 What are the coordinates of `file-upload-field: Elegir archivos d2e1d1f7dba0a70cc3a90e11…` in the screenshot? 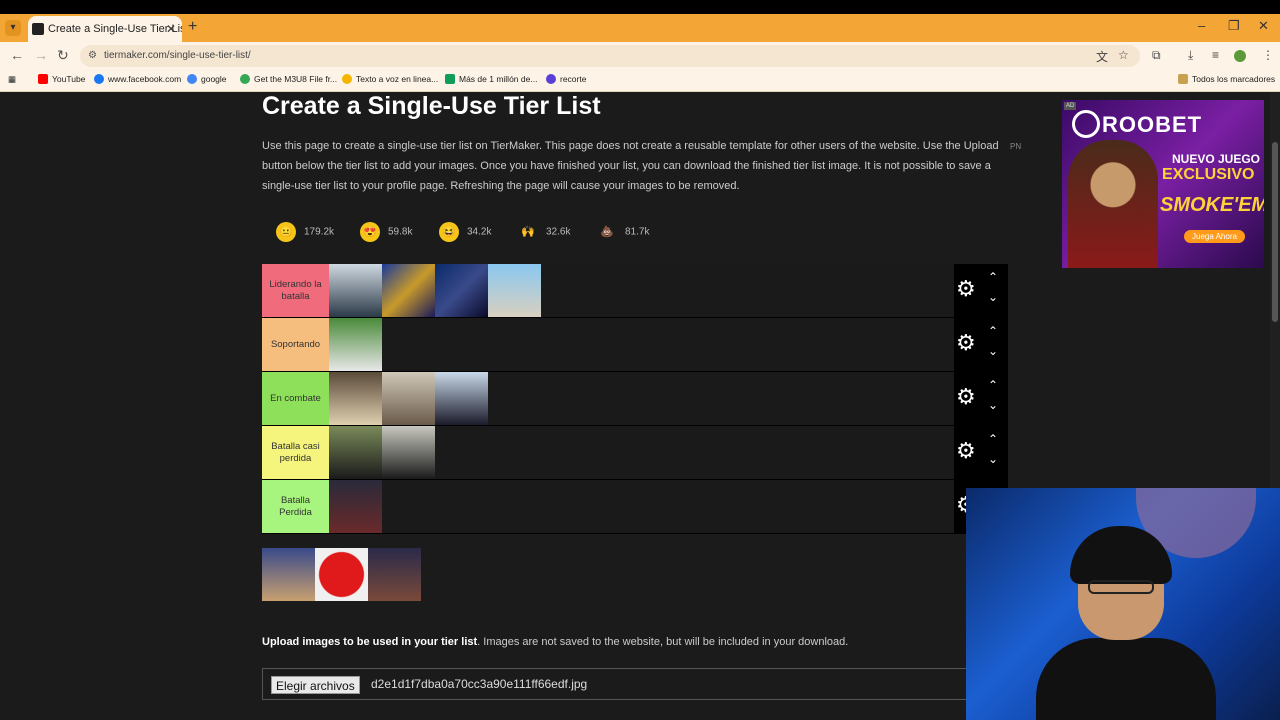 It's located at (635, 684).